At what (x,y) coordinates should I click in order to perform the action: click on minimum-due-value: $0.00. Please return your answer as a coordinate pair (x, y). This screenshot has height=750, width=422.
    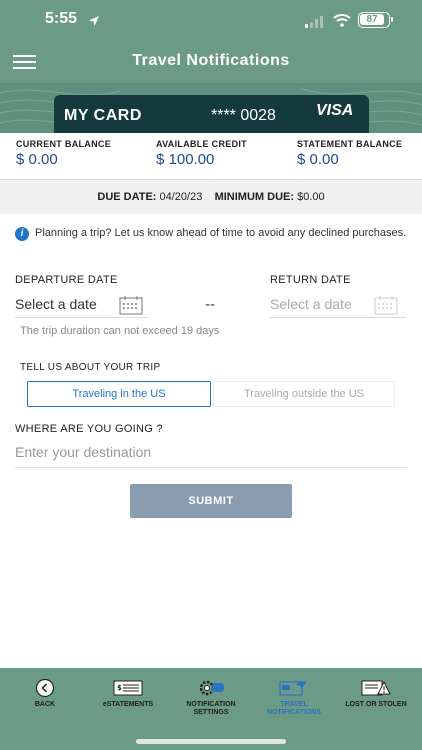
    Looking at the image, I should click on (311, 197).